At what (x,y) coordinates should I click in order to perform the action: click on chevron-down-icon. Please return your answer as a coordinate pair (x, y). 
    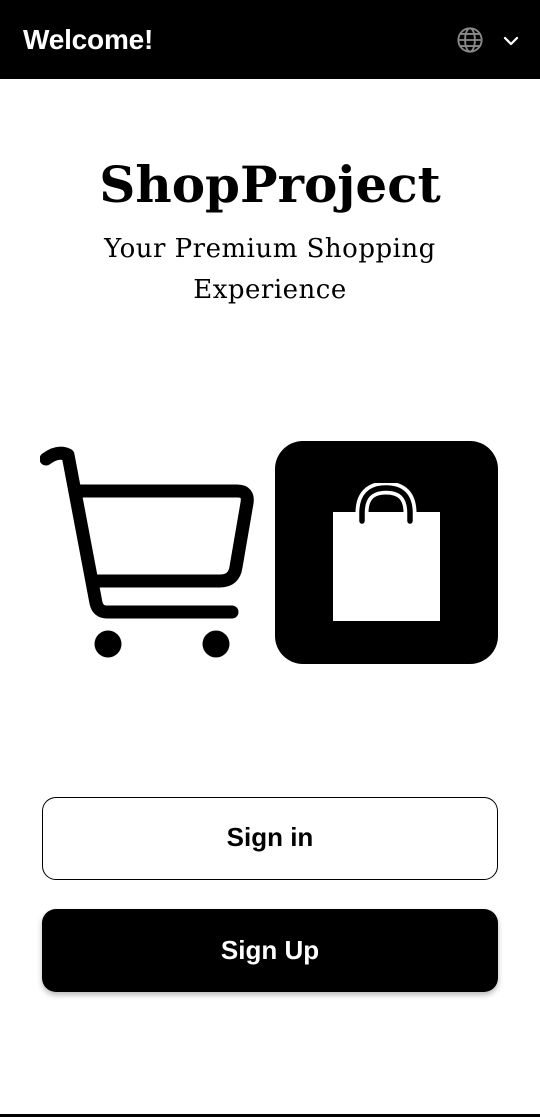
    Looking at the image, I should click on (511, 41).